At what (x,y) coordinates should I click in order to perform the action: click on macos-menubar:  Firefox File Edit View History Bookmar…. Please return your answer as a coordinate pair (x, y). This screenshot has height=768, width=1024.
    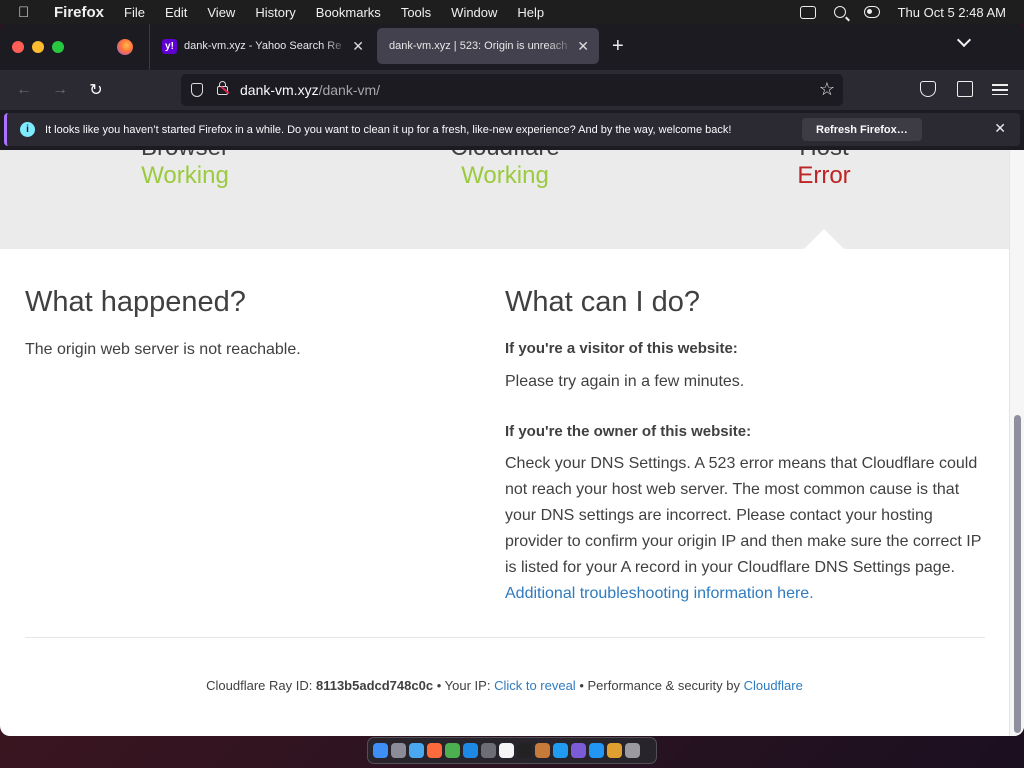
    Looking at the image, I should click on (512, 12).